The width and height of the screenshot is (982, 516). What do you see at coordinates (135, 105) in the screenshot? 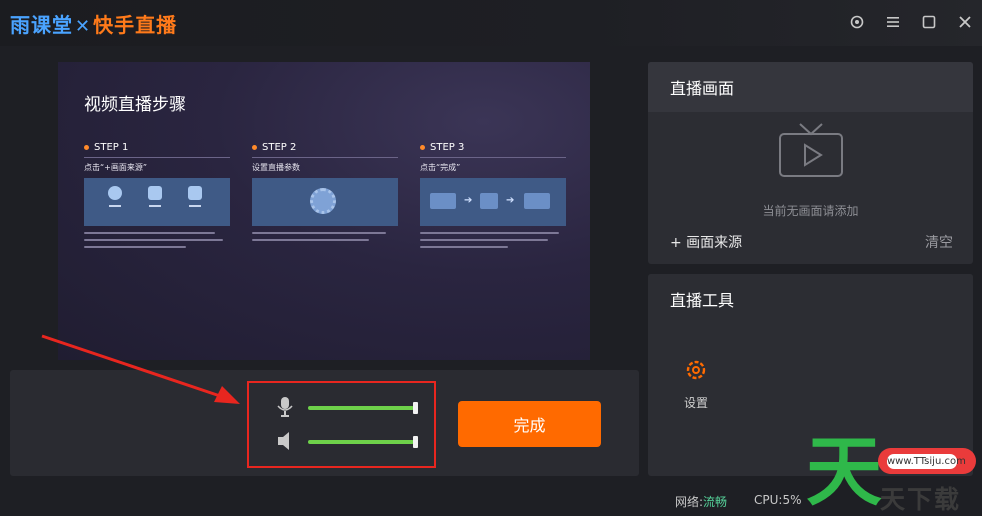
I see `steps-title: 视频直播步骤` at bounding box center [135, 105].